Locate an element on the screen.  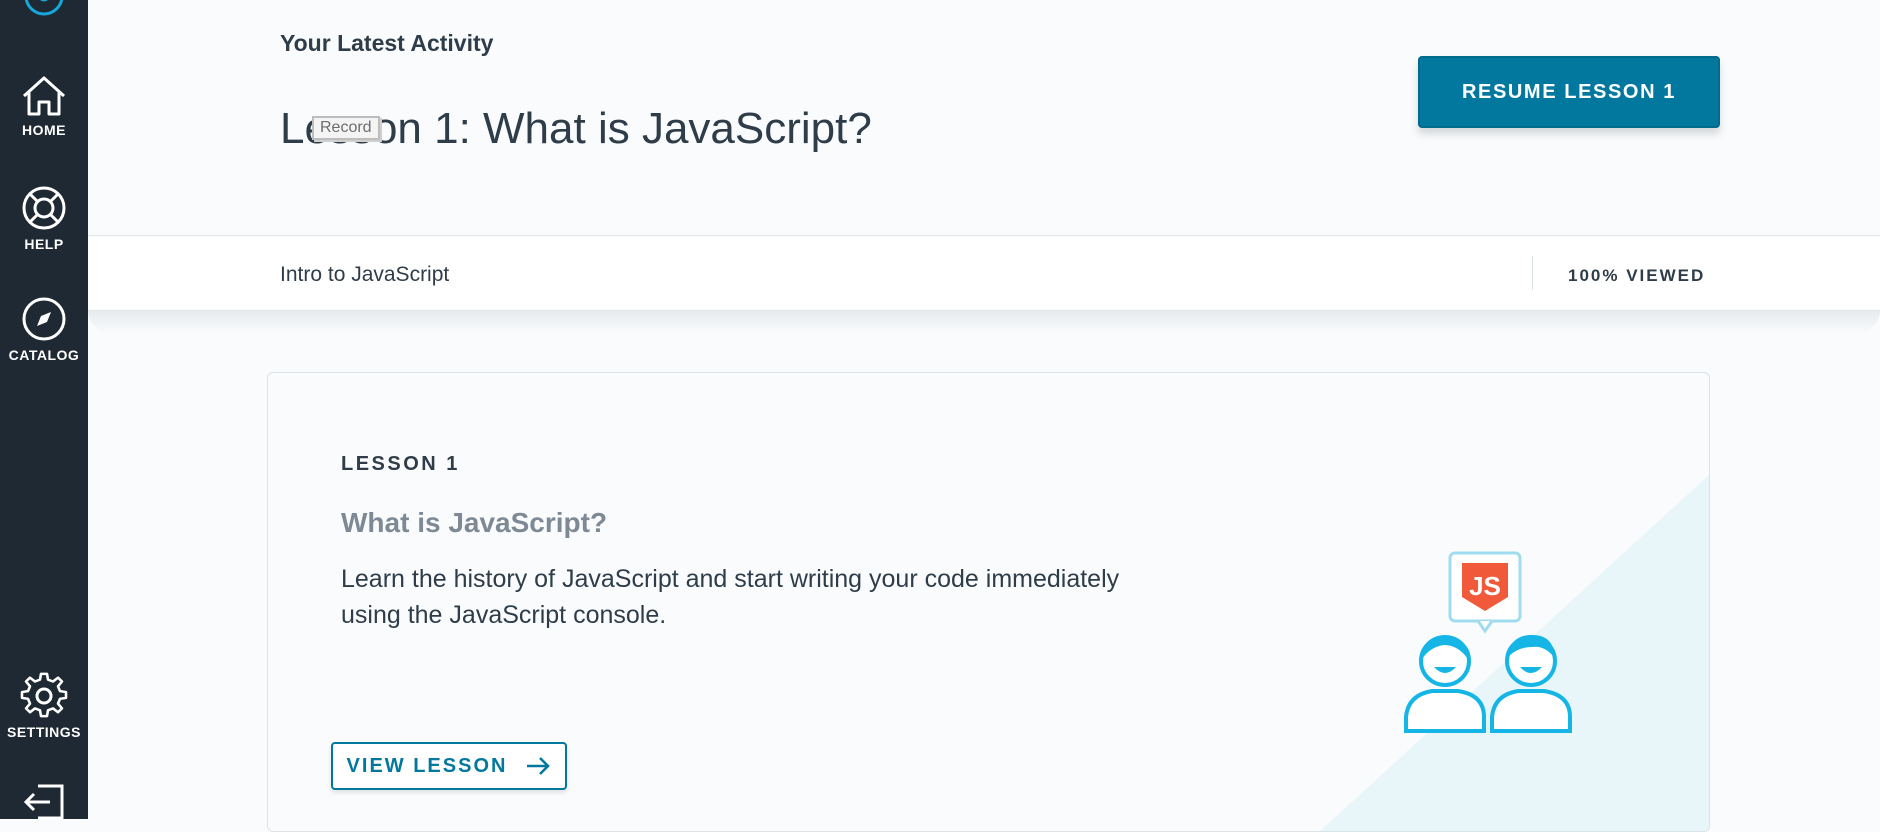
sidebar-item-help: HELP is located at coordinates (44, 218).